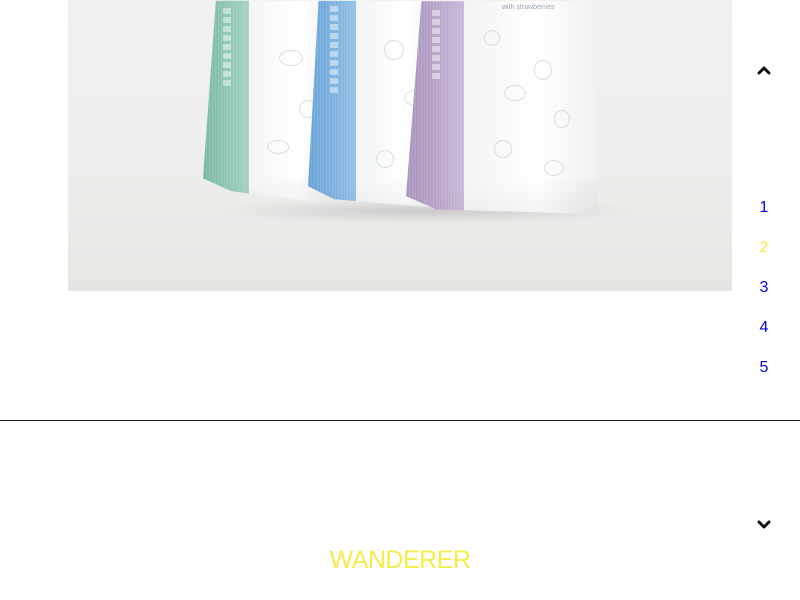 The image size is (800, 600). I want to click on next-project-button, so click(764, 525).